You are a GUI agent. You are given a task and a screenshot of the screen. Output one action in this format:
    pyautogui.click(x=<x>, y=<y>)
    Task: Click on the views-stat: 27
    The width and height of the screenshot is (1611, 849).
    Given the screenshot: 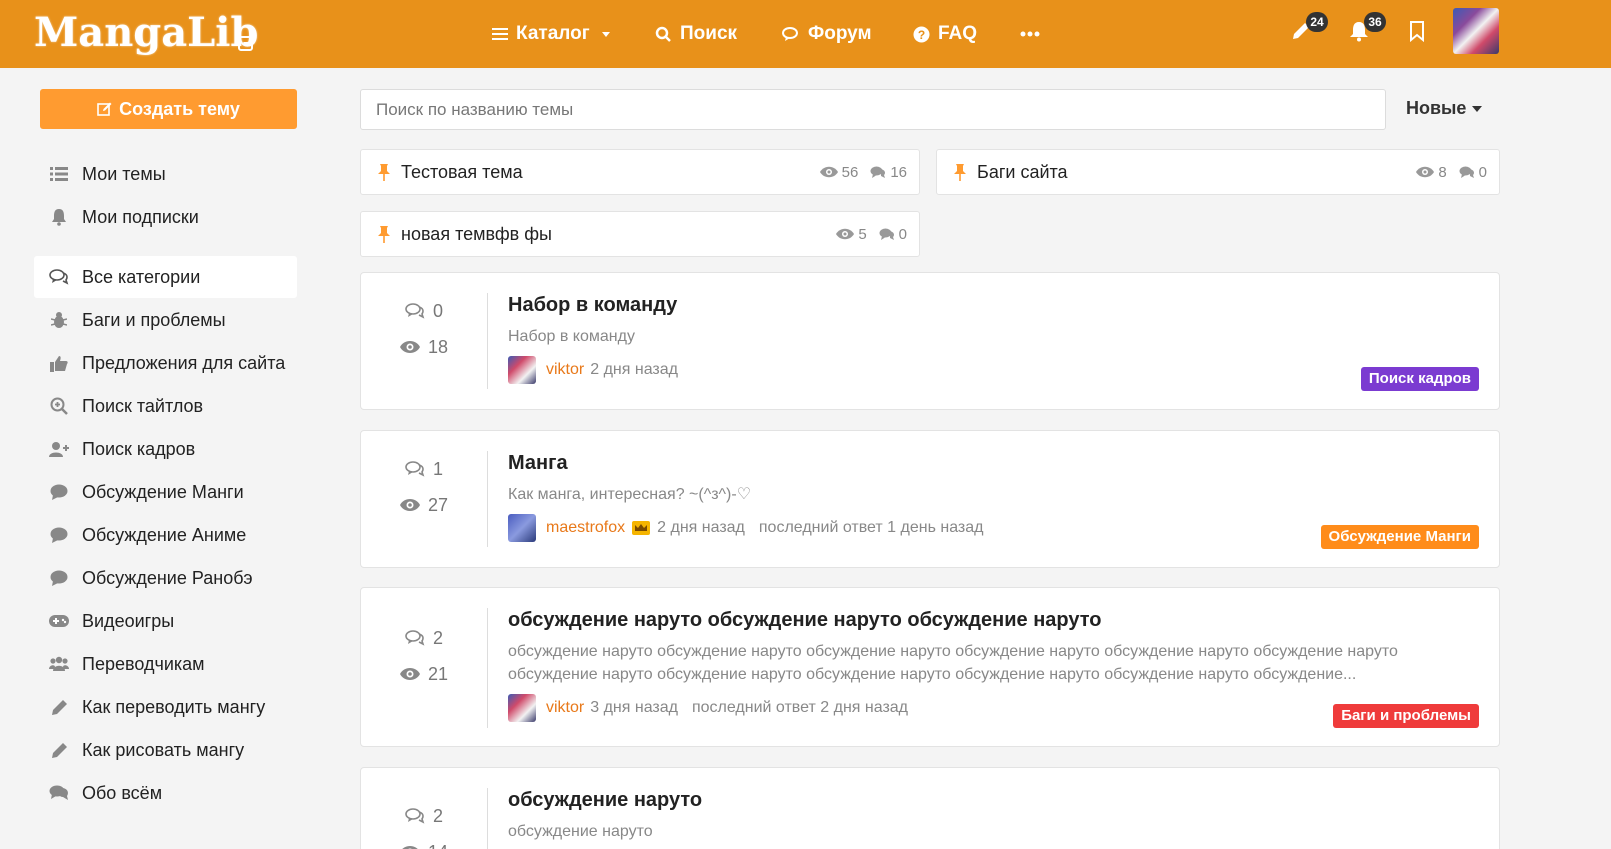 What is the action you would take?
    pyautogui.click(x=424, y=505)
    